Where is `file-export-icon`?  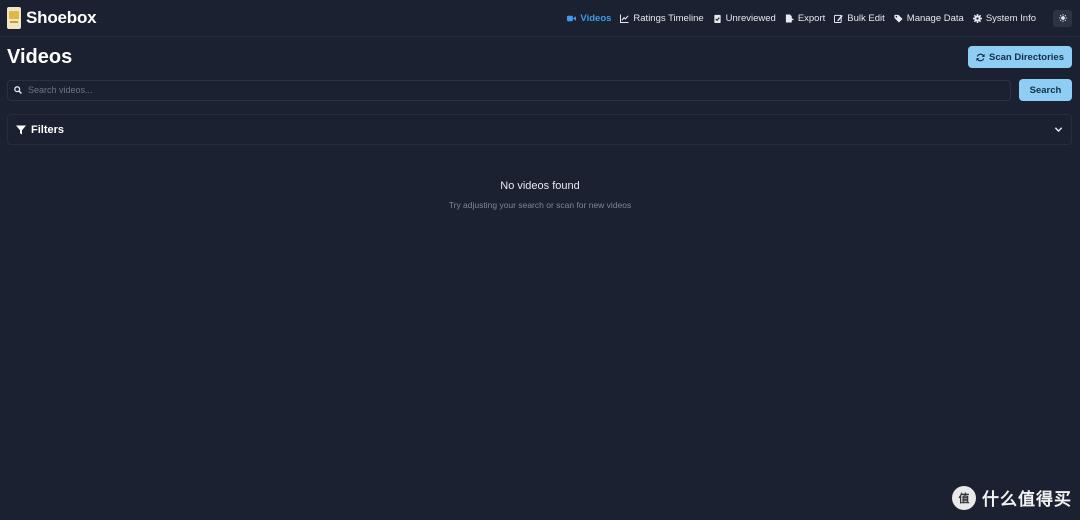 file-export-icon is located at coordinates (789, 18).